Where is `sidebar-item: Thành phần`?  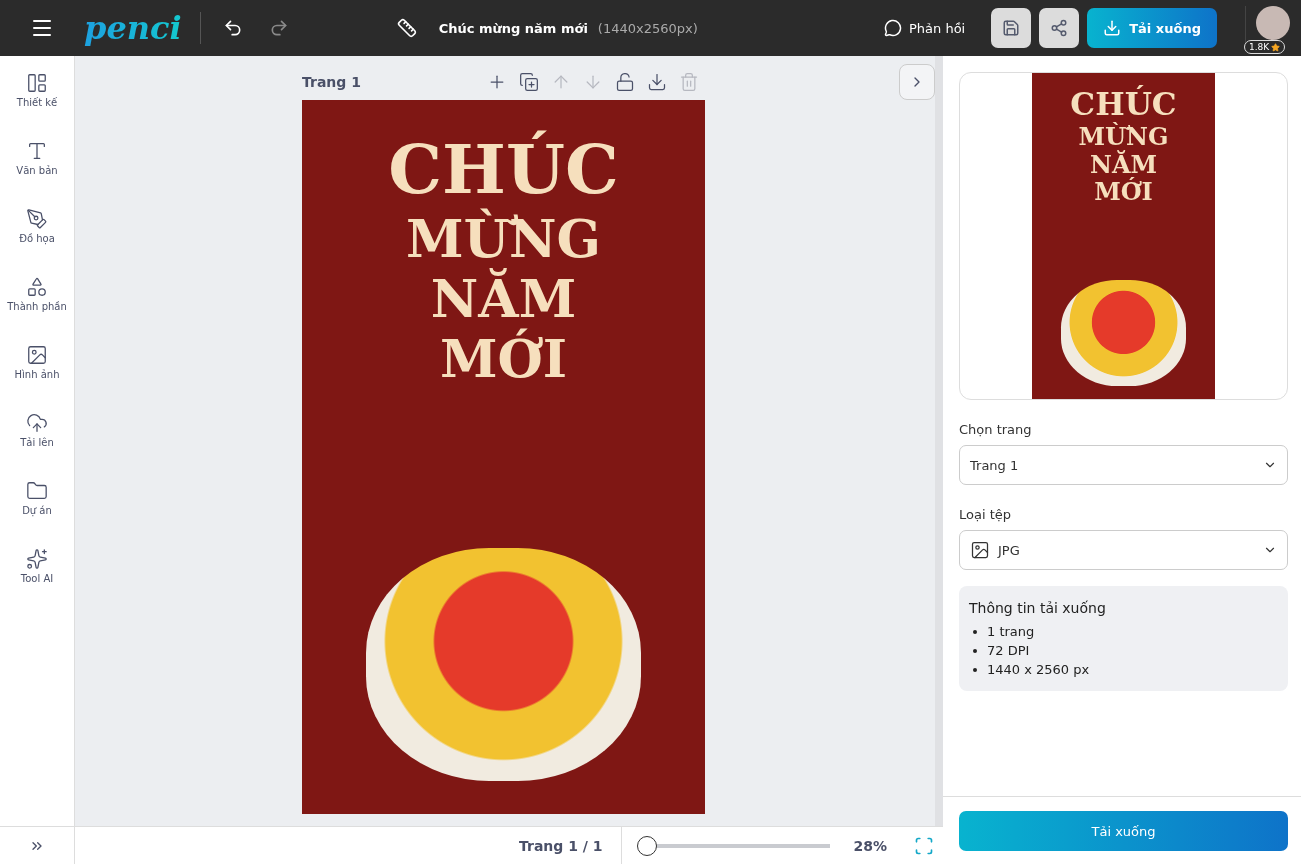 sidebar-item: Thành phần is located at coordinates (37, 294).